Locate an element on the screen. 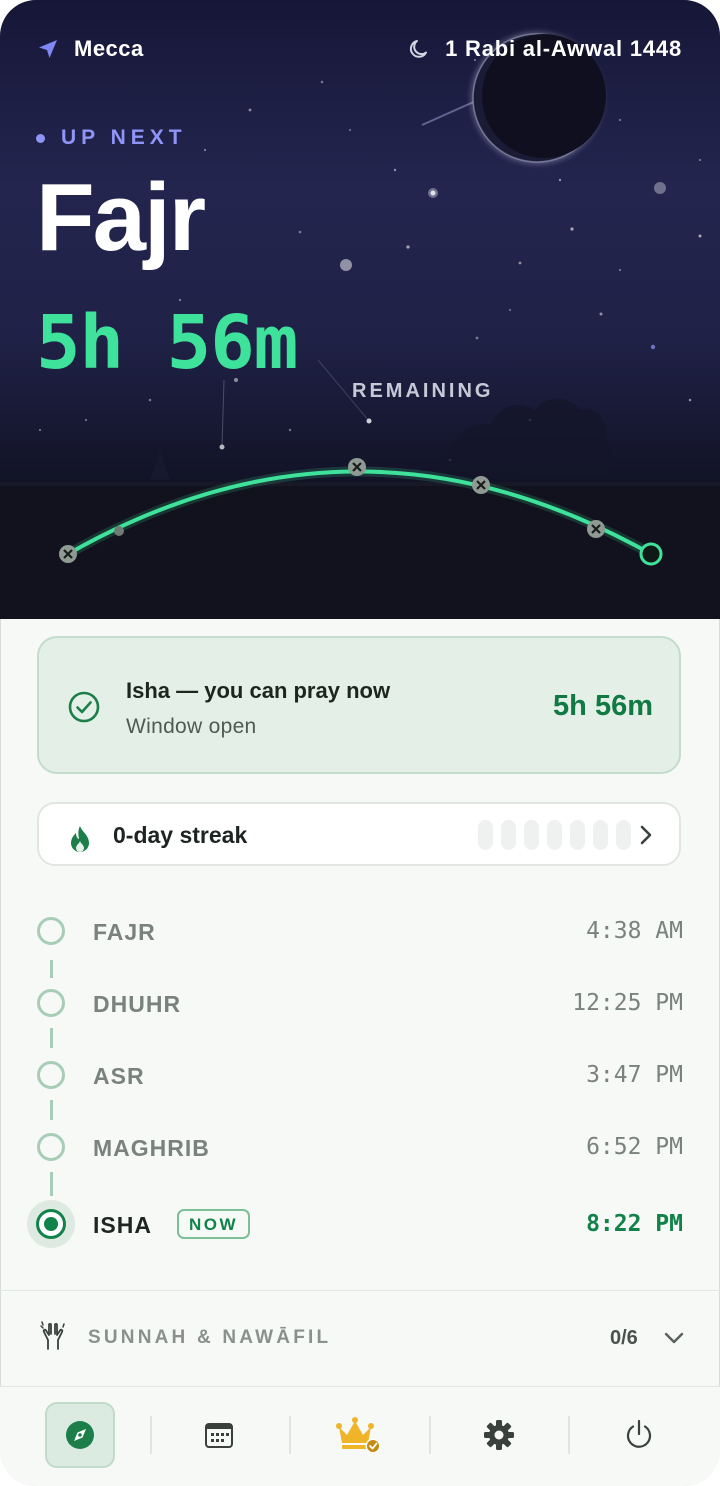 This screenshot has height=1486, width=720. prayer-name: ISHA is located at coordinates (122, 1225).